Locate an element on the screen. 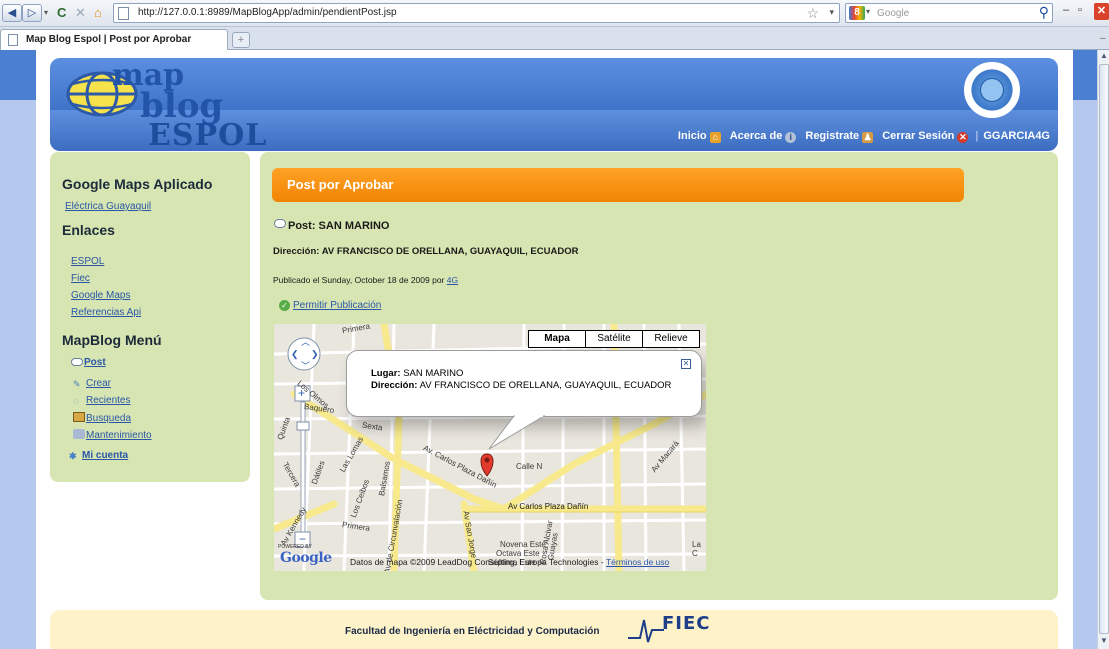  scroll-down-icon: ▼ is located at coordinates (1104, 642).